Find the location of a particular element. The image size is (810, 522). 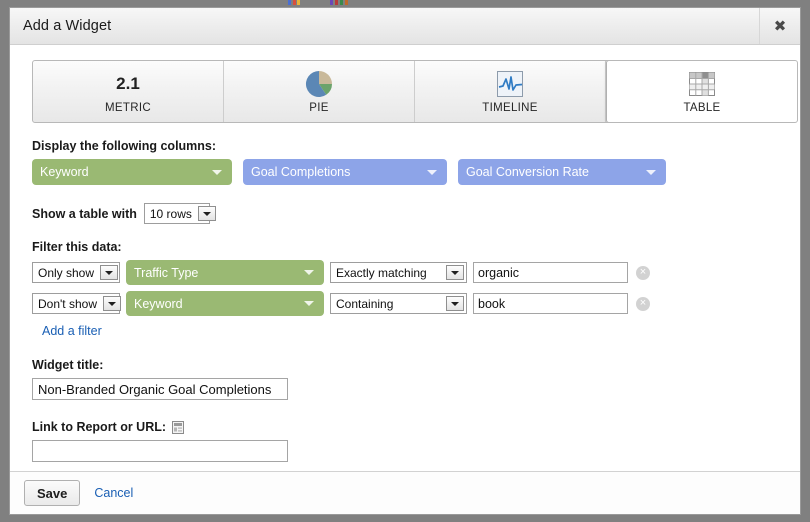

row-count-select: 10 rows is located at coordinates (179, 213).